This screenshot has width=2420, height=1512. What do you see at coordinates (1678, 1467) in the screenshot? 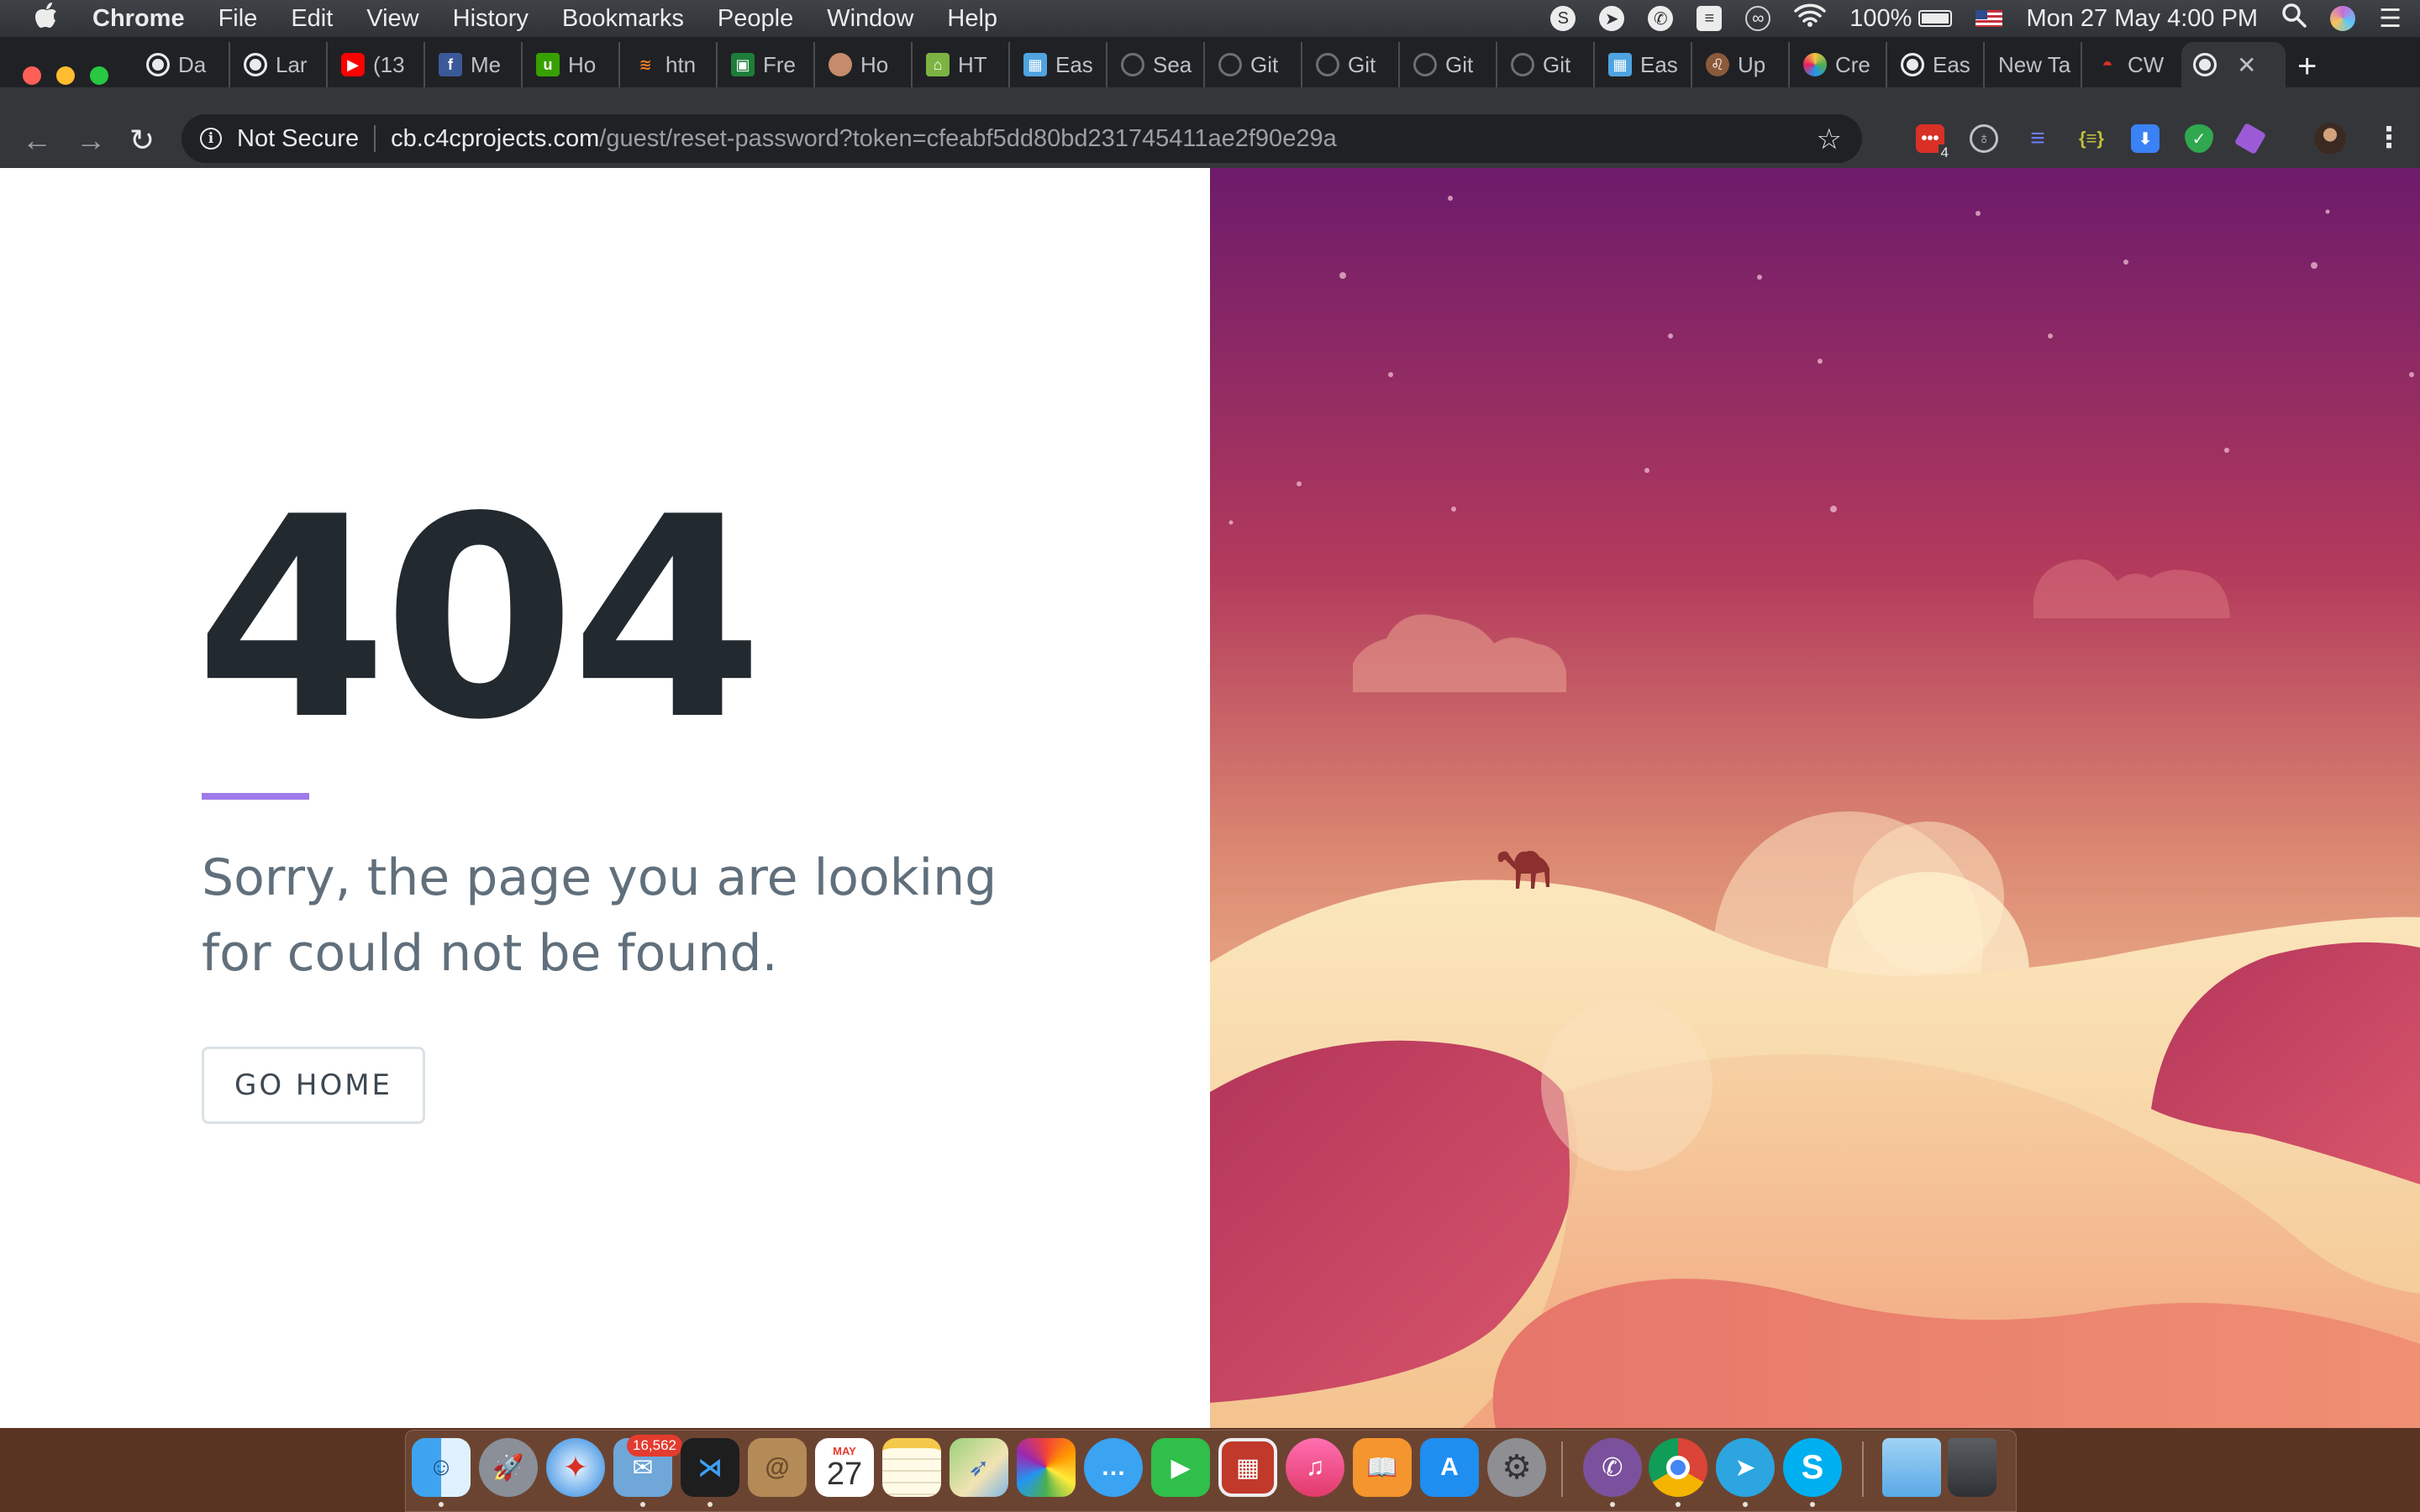
I see `chrome-icon` at bounding box center [1678, 1467].